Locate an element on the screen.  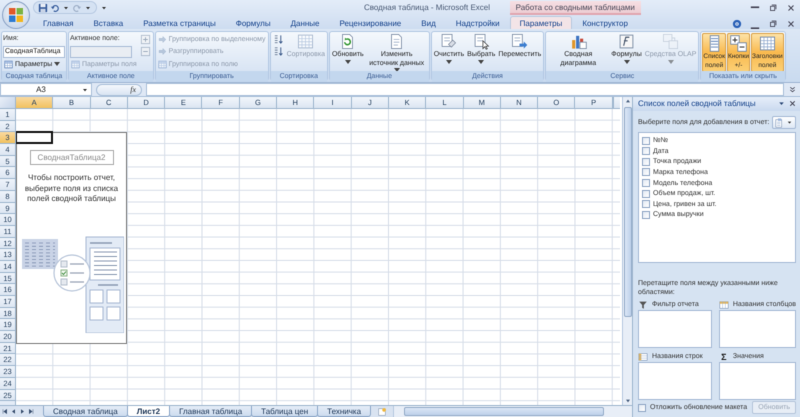
ribbon-tab: Надстройки is located at coordinates (478, 22).